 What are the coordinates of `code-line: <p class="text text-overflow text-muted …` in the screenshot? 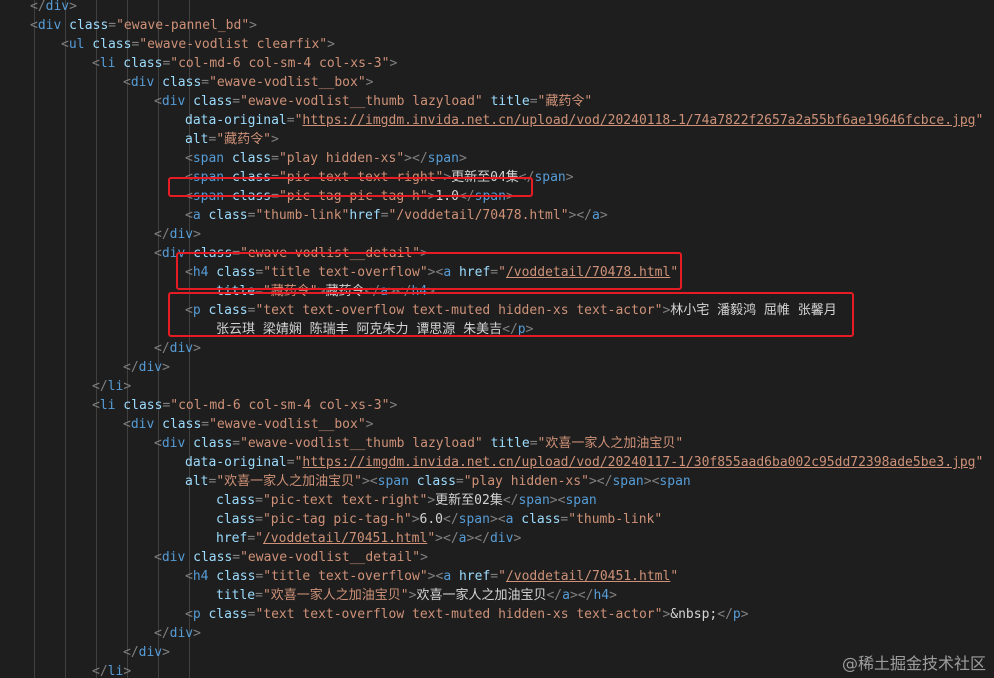 It's located at (374, 614).